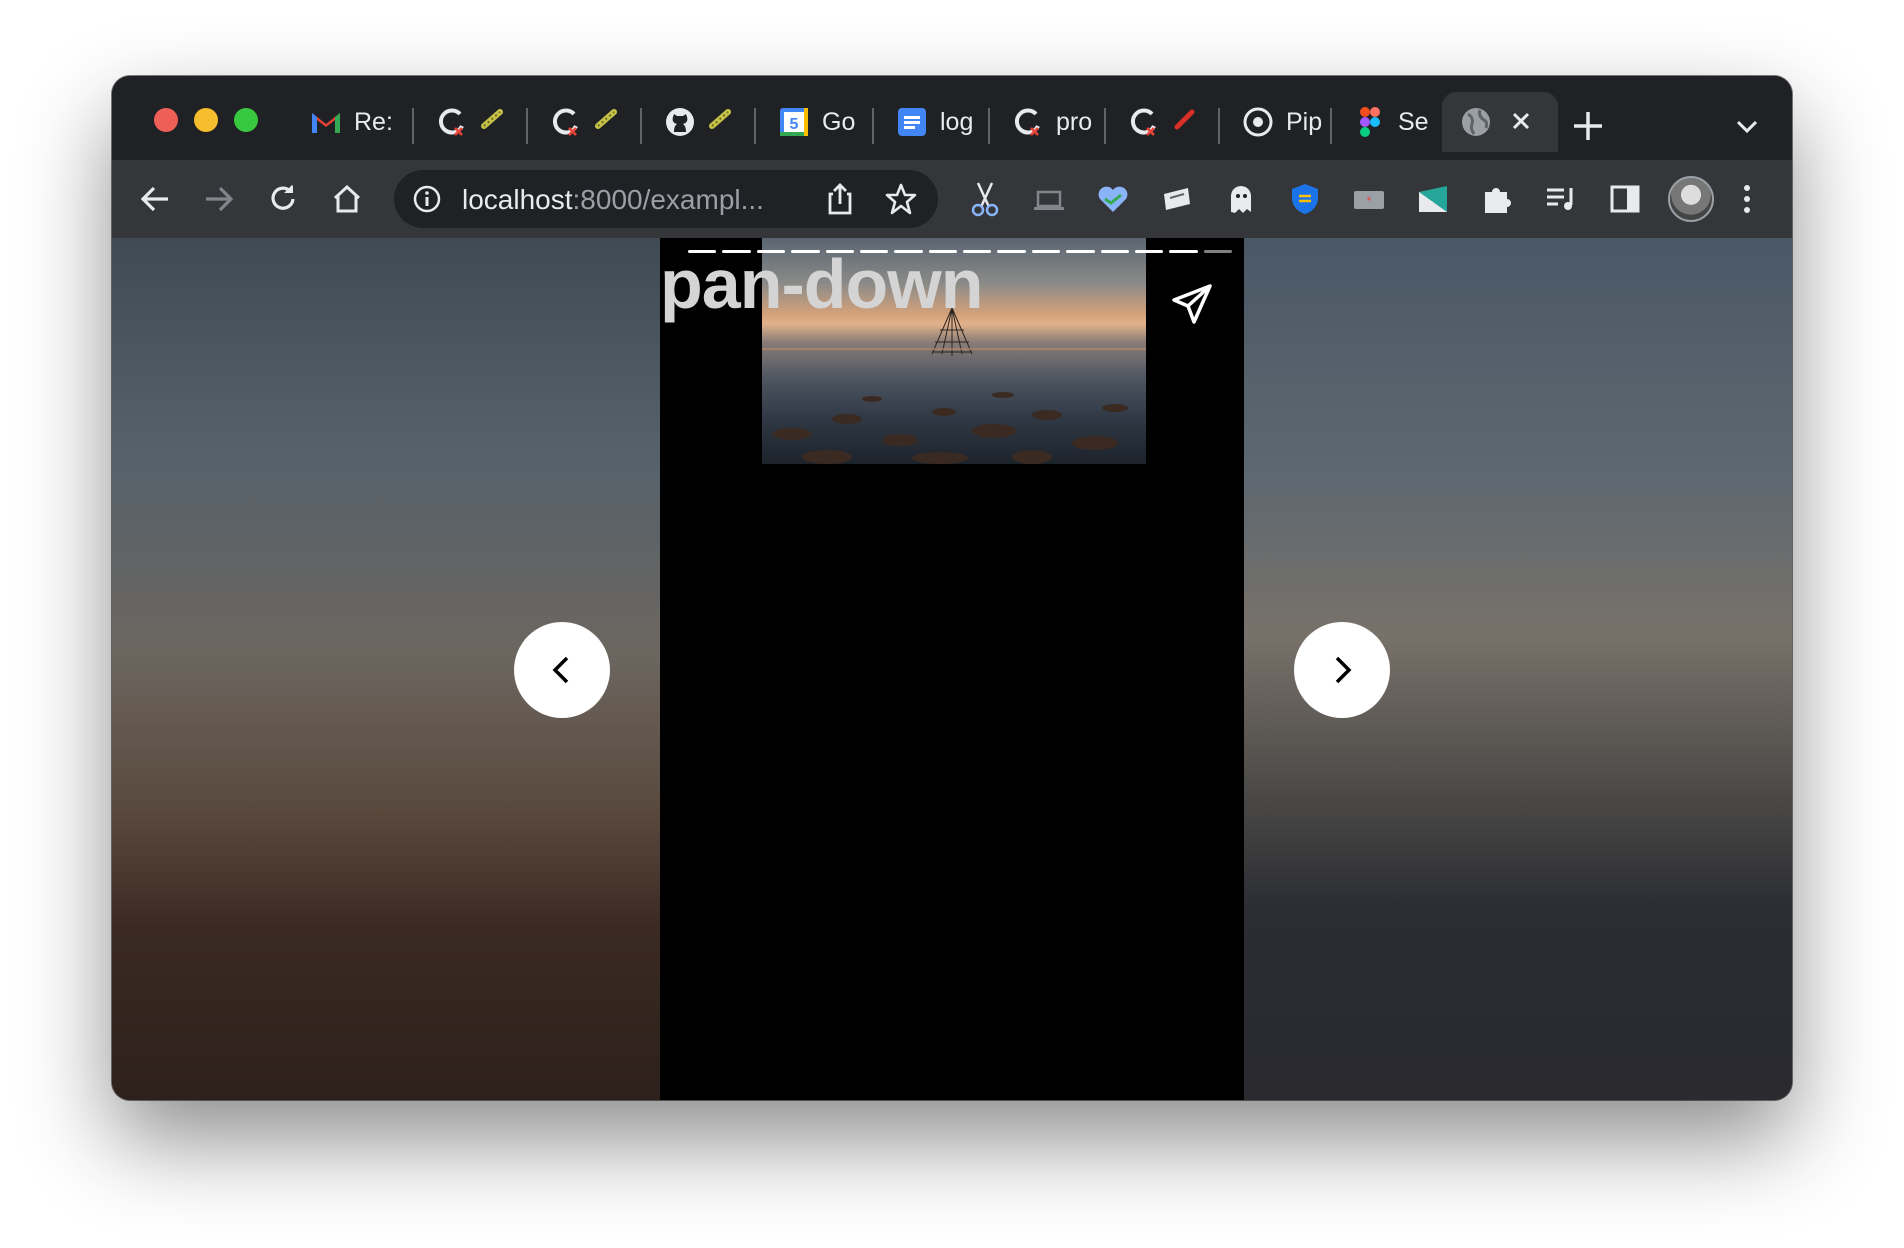  I want to click on tab-git-3: pro, so click(1050, 122).